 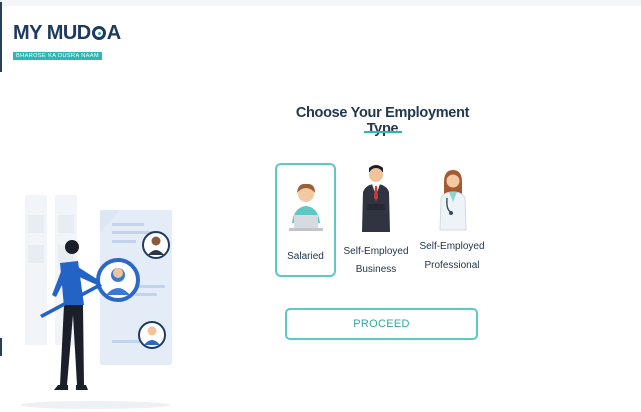 I want to click on option-self-employed-business: Self-Employed Business, so click(x=376, y=220).